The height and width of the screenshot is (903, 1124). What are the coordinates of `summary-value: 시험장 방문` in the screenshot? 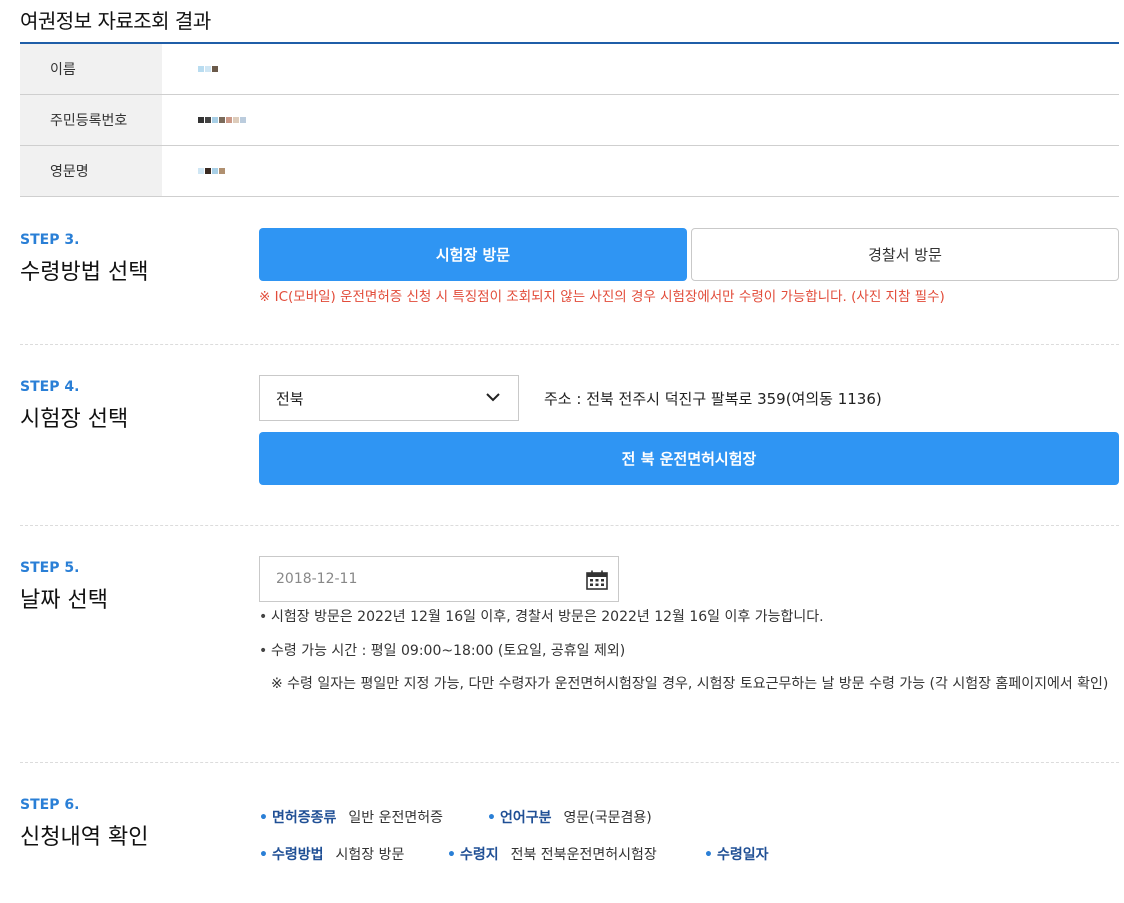 It's located at (370, 855).